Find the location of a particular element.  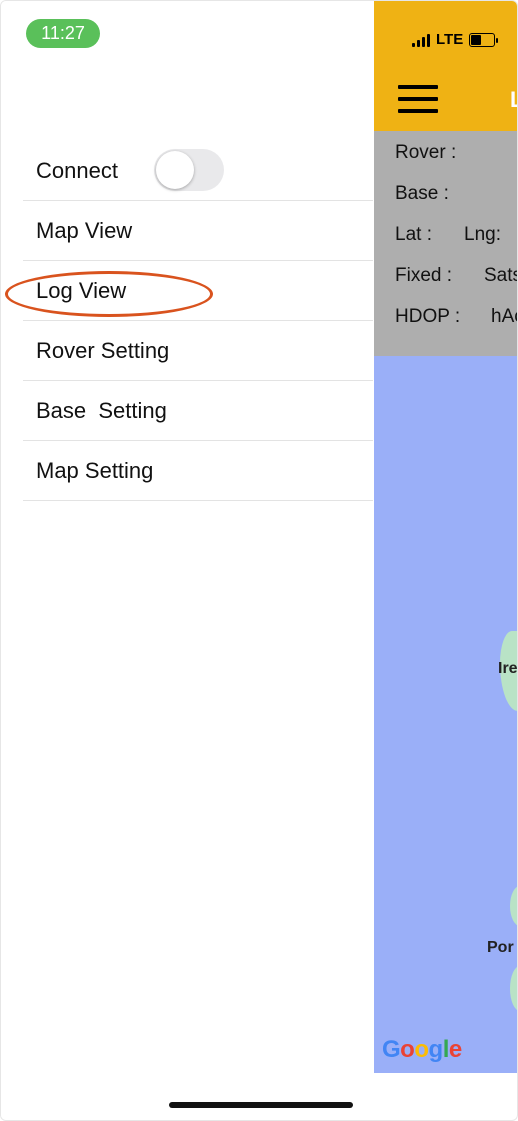

google-logo: Google is located at coordinates (422, 1049).